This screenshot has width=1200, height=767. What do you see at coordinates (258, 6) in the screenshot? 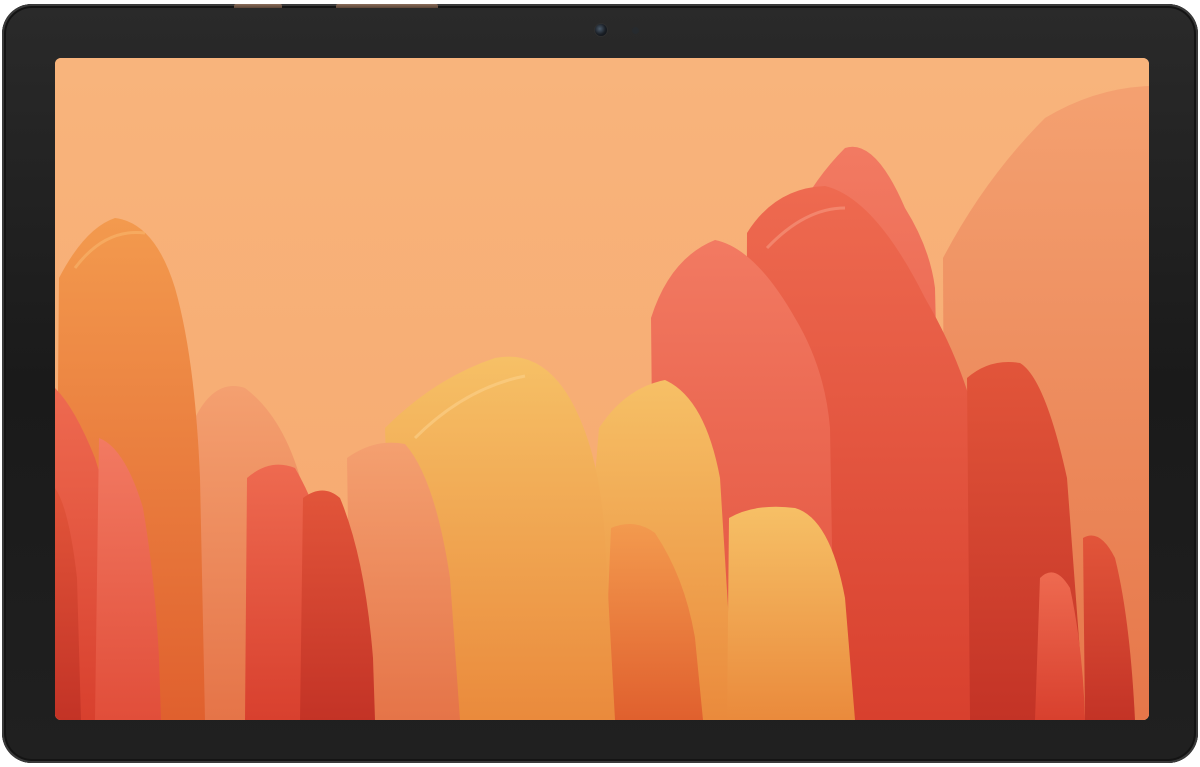
I see `power-button` at bounding box center [258, 6].